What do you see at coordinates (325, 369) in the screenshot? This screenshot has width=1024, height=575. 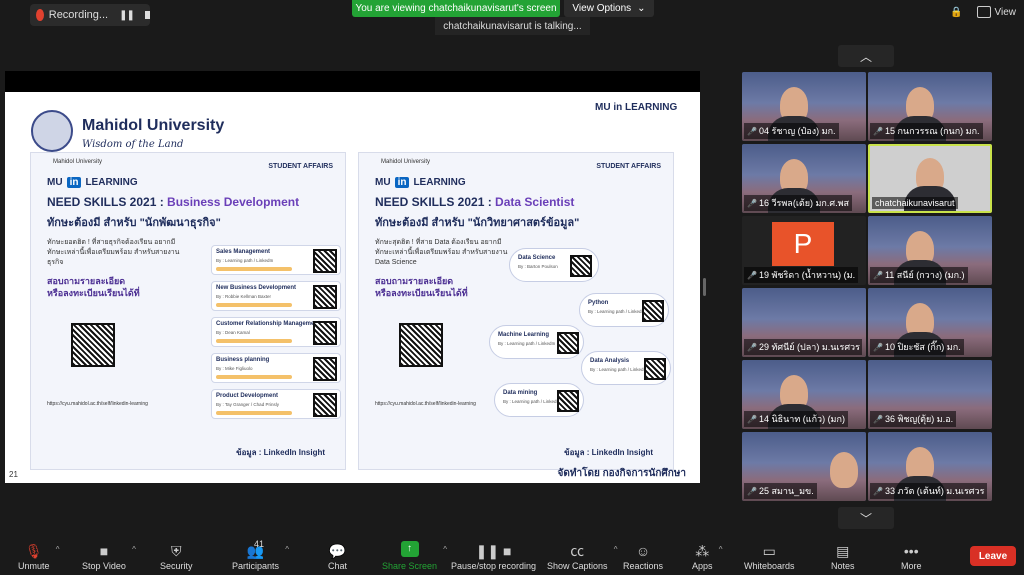 I see `course-qr-code` at bounding box center [325, 369].